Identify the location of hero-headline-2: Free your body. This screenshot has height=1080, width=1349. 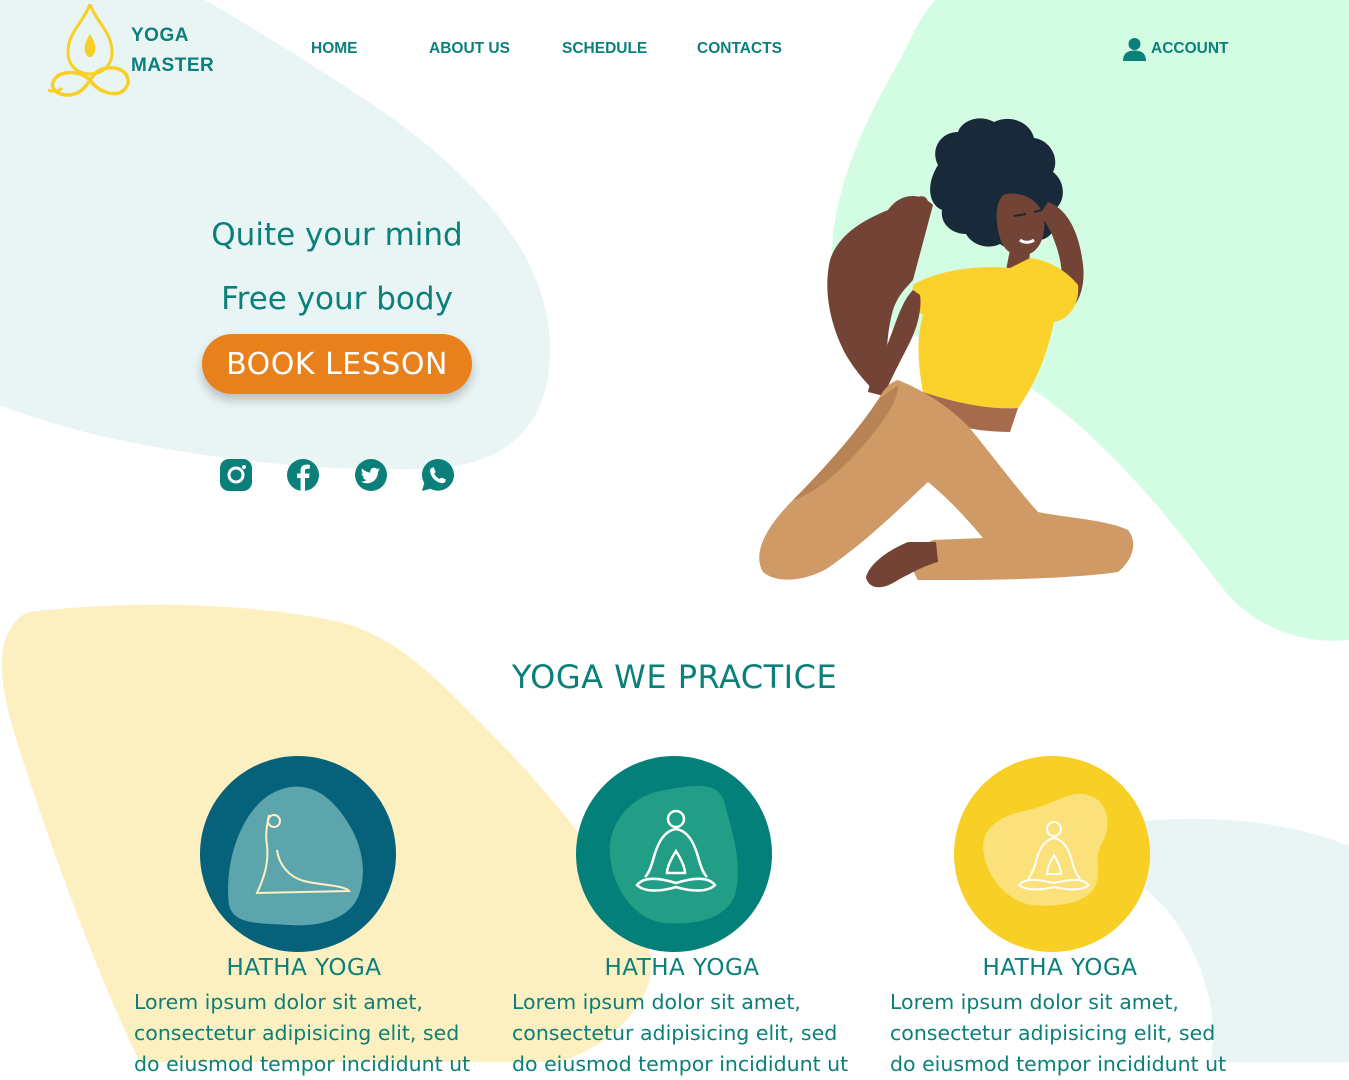
(337, 299).